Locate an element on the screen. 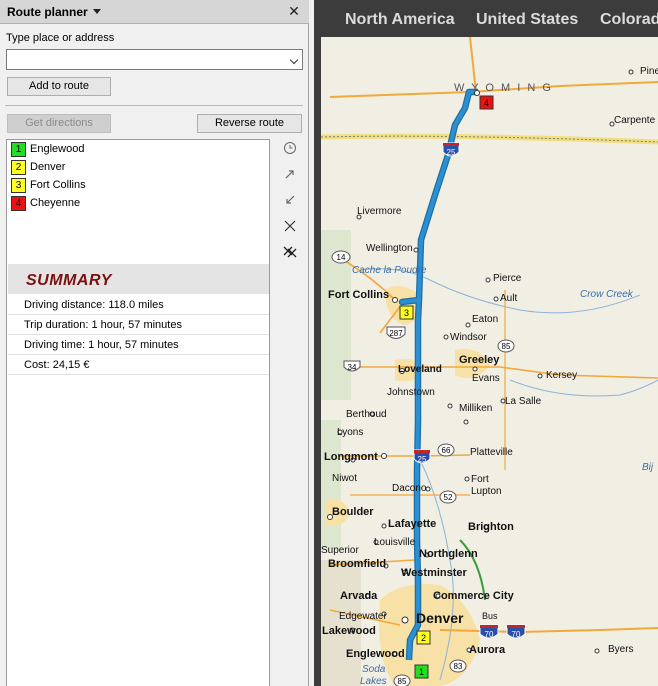 The height and width of the screenshot is (686, 658). breadcrumb-state: Colorado is located at coordinates (629, 20).